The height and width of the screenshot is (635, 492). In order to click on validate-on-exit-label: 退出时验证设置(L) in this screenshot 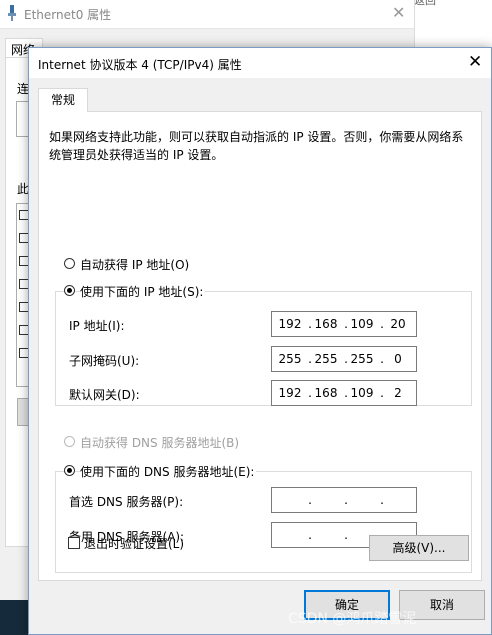, I will do `click(134, 543)`.